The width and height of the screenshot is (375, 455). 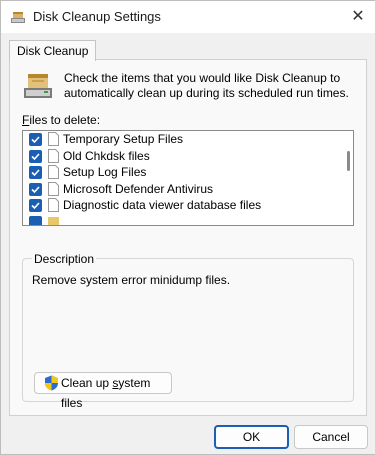 I want to click on title-bar: Disk Cleanup Settings ✕, so click(x=188, y=17).